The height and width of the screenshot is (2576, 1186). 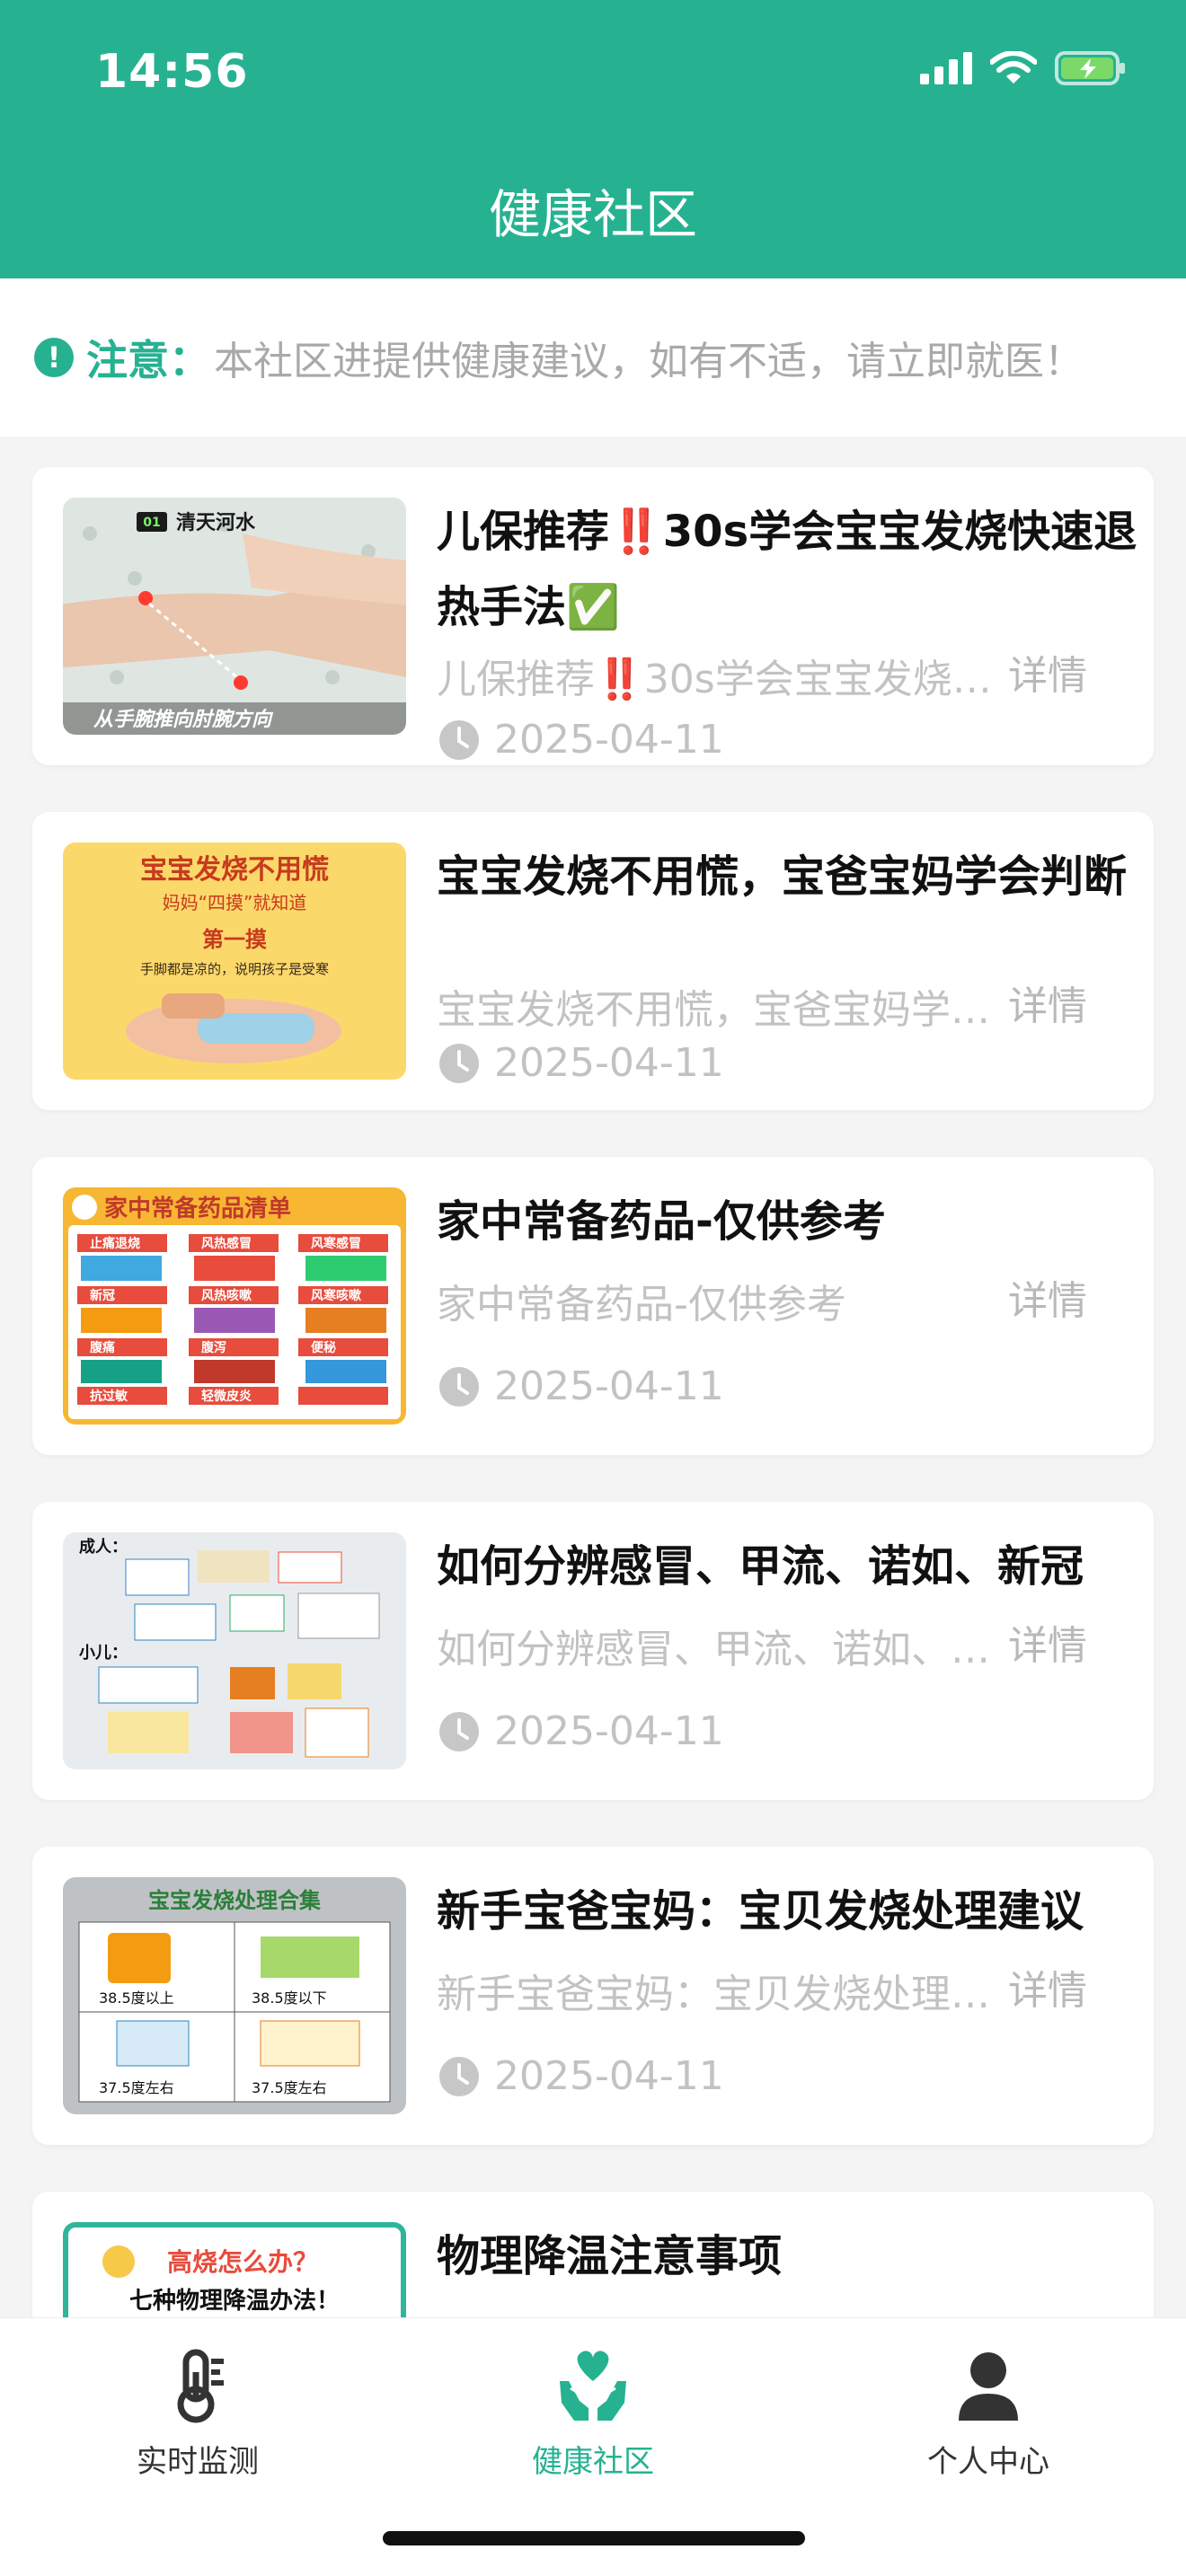 I want to click on thumb-text: 腹泻, so click(x=213, y=1347).